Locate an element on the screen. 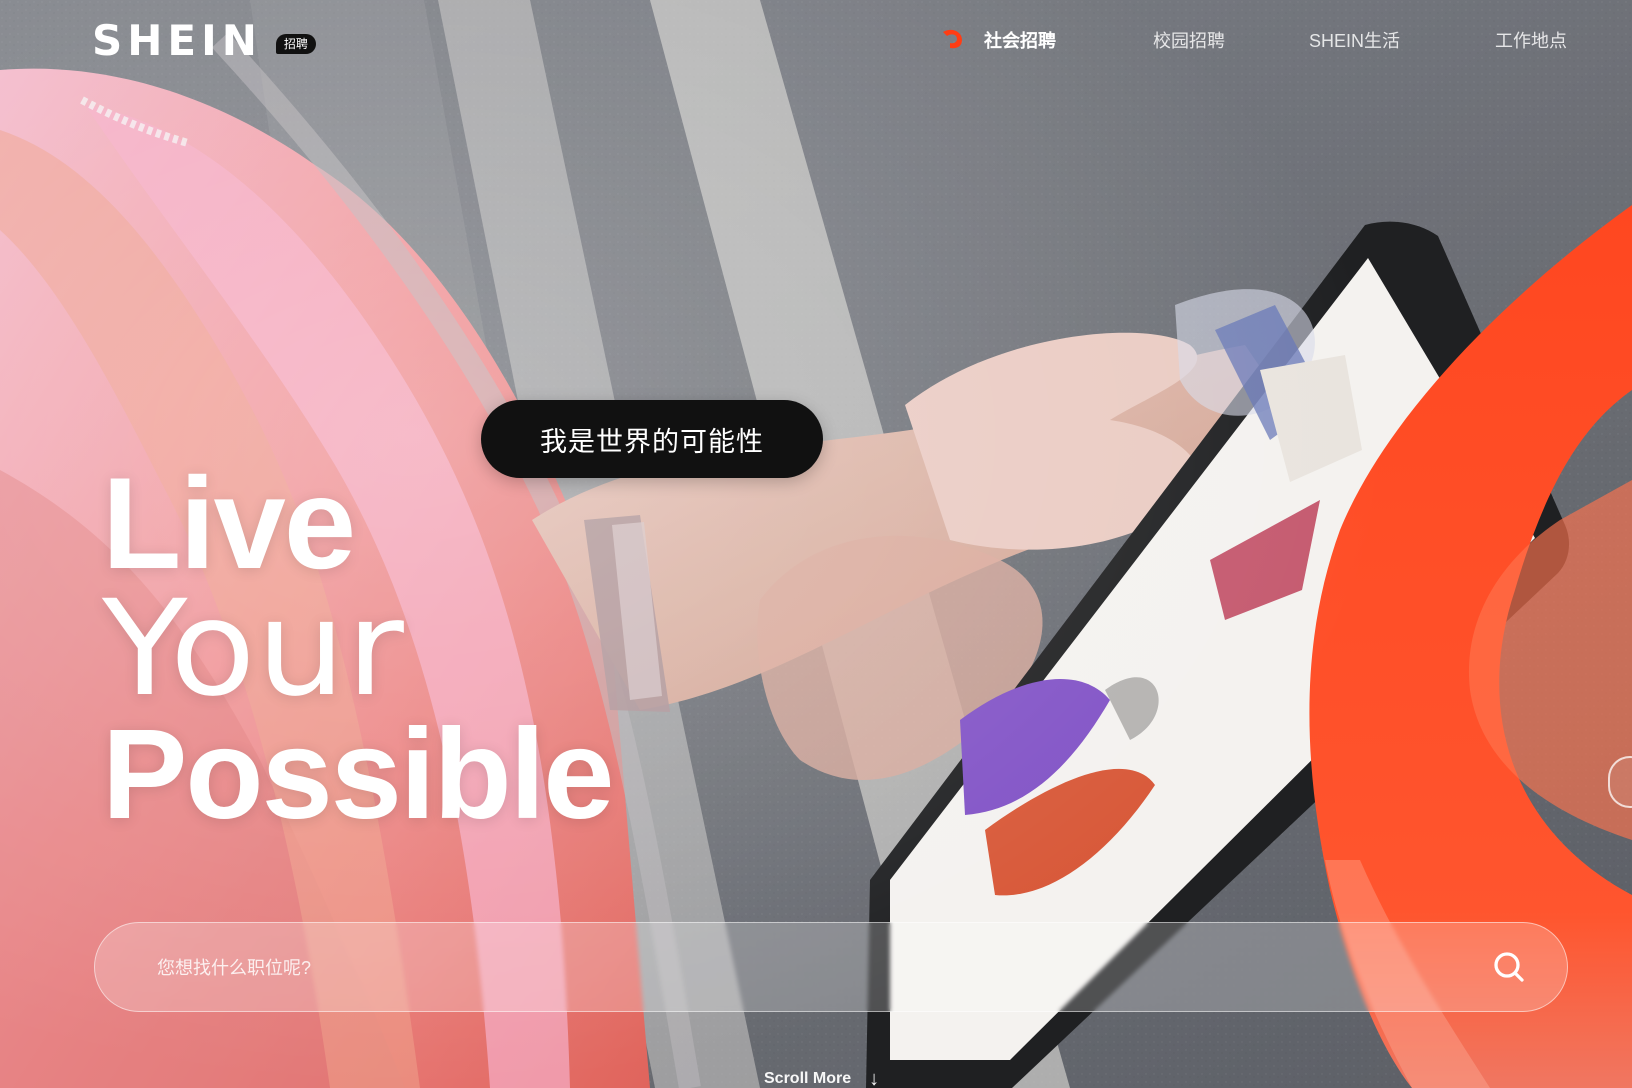 This screenshot has height=1088, width=1632. nav-label: 社会招聘 is located at coordinates (1020, 41).